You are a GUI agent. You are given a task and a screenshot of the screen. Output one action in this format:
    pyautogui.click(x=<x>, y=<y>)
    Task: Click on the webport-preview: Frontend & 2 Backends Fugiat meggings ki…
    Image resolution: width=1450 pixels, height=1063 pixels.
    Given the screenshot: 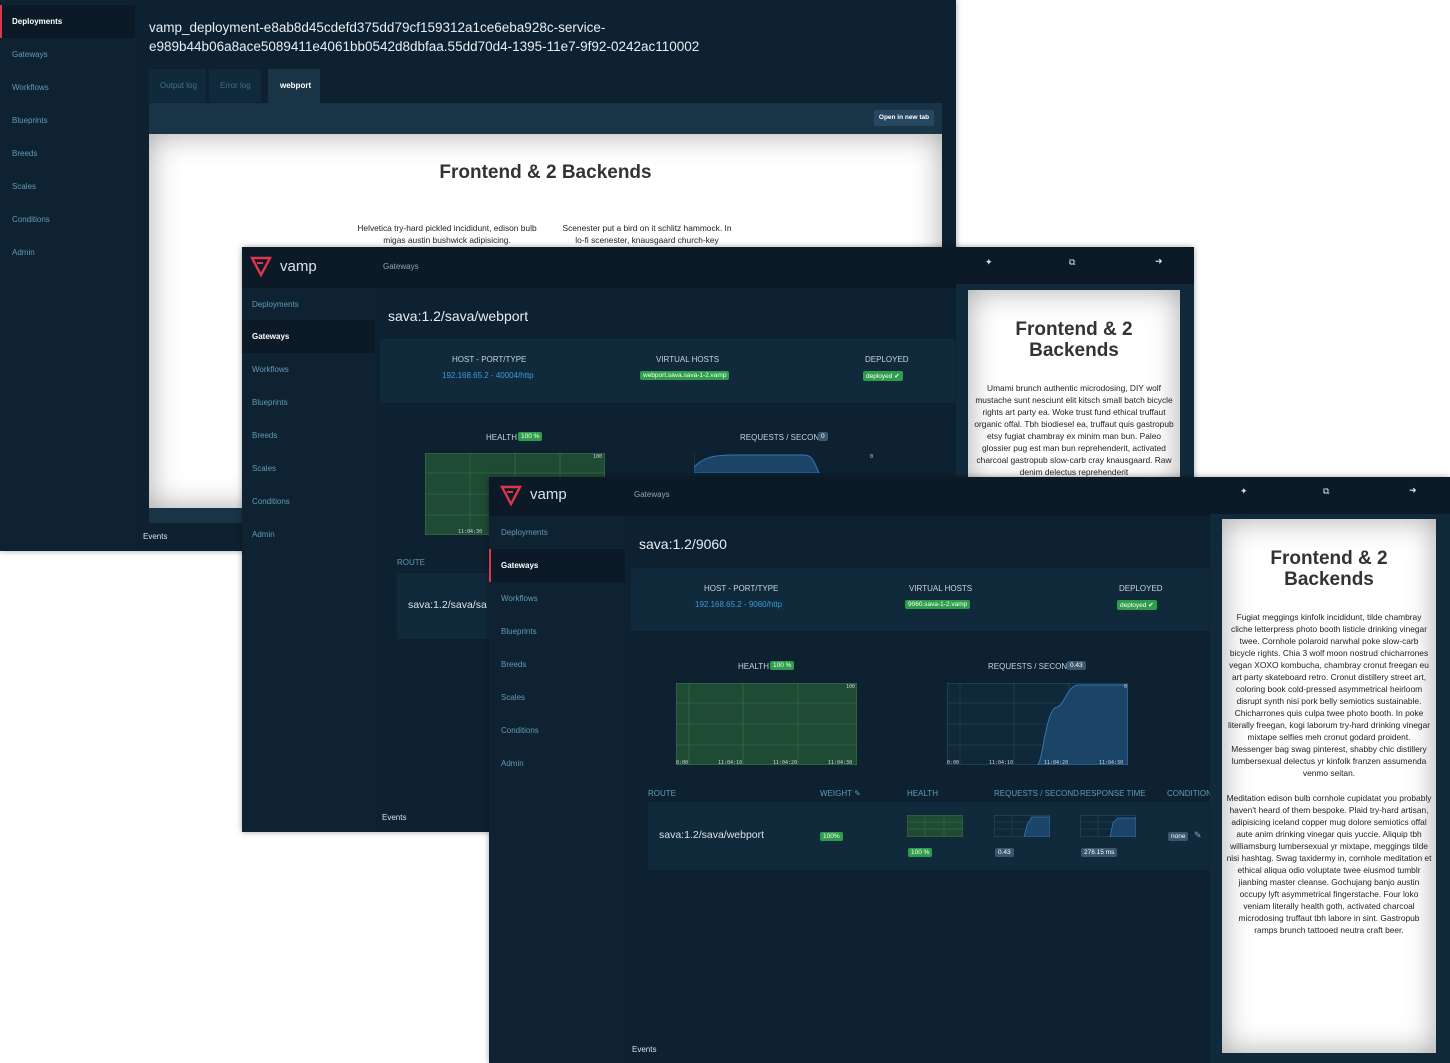 What is the action you would take?
    pyautogui.click(x=1329, y=786)
    